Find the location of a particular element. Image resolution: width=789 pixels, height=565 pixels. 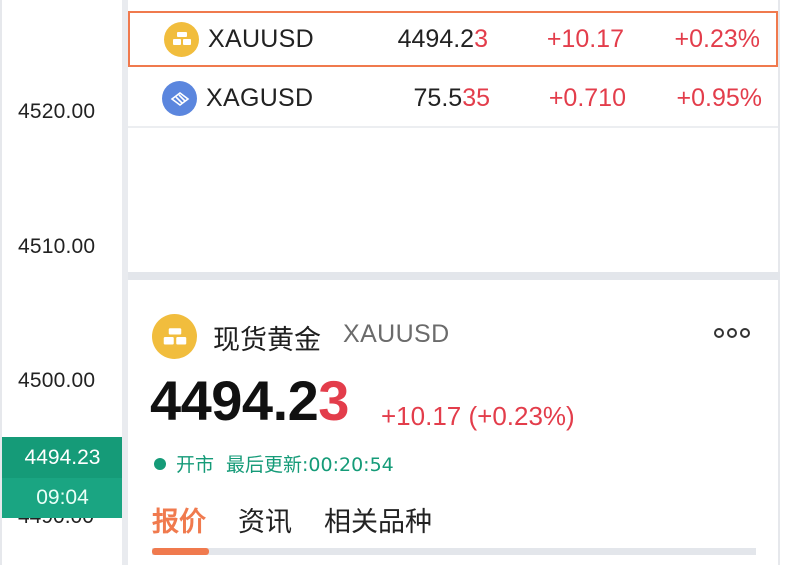

row-divider is located at coordinates (453, 127).